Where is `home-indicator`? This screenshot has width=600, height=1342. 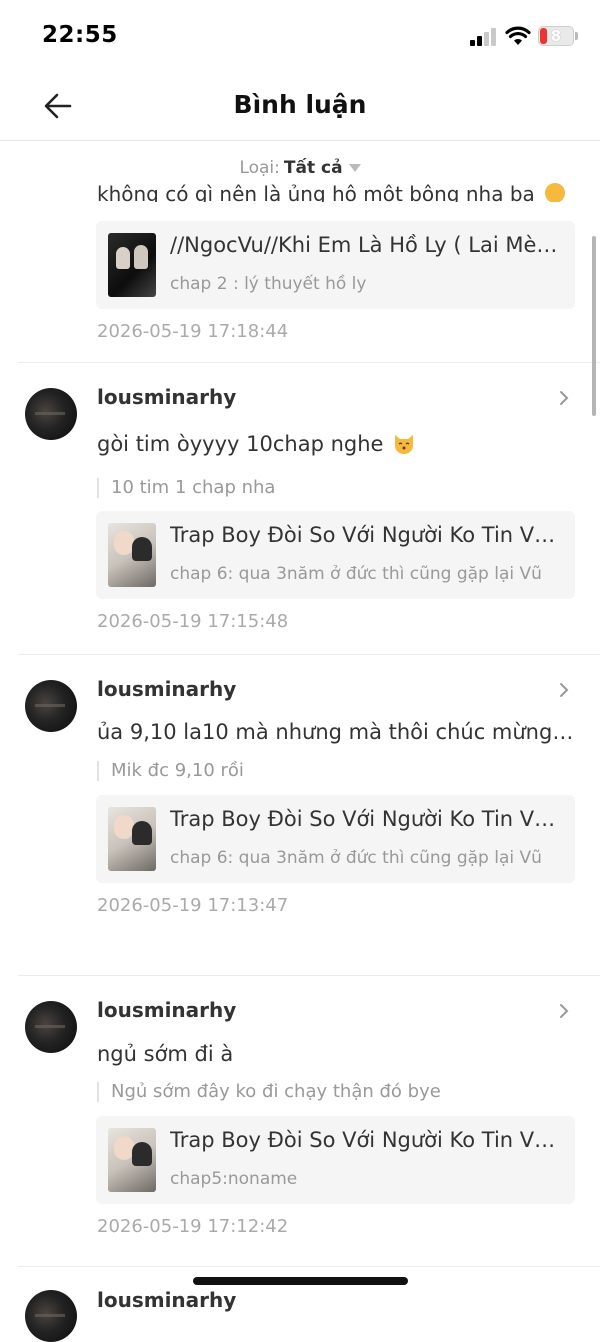 home-indicator is located at coordinates (300, 1281).